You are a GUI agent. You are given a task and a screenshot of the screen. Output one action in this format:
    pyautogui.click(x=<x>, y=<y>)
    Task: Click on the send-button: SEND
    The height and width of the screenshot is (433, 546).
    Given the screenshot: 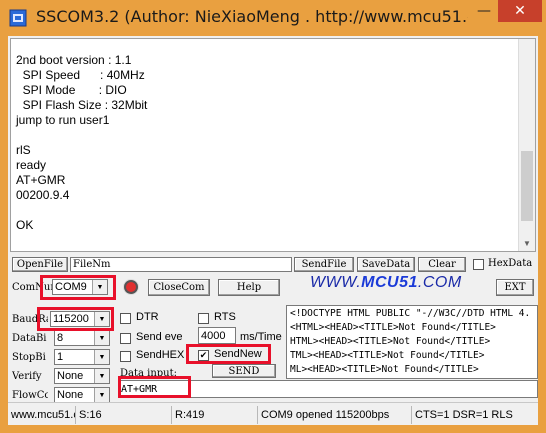 What is the action you would take?
    pyautogui.click(x=244, y=371)
    